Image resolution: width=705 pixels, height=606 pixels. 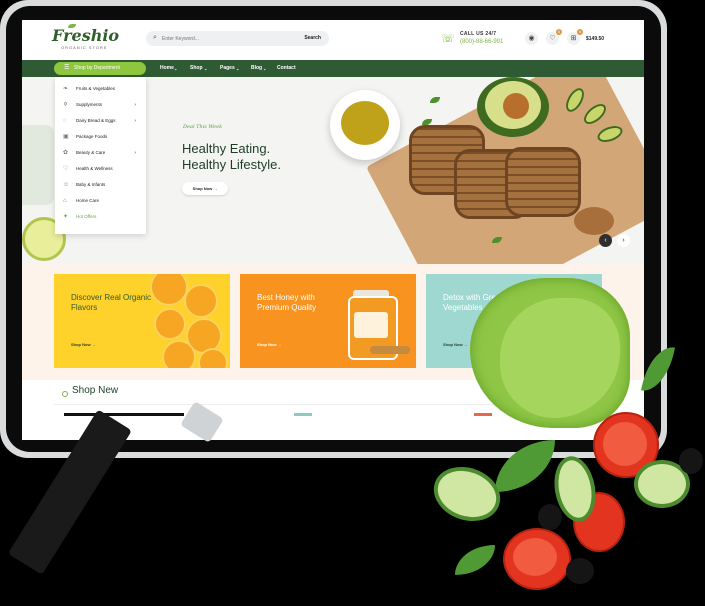 I want to click on water-glass-image, so click(x=38, y=165).